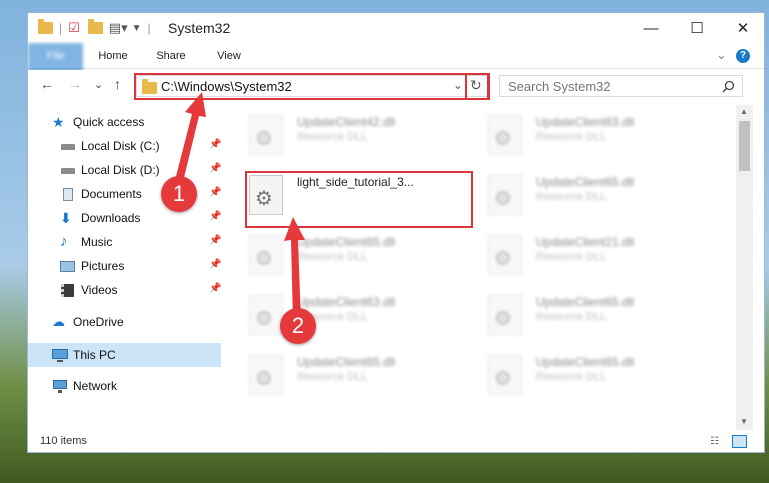 The width and height of the screenshot is (769, 483). Describe the element at coordinates (298, 326) in the screenshot. I see `step-badge-2: 2` at that location.